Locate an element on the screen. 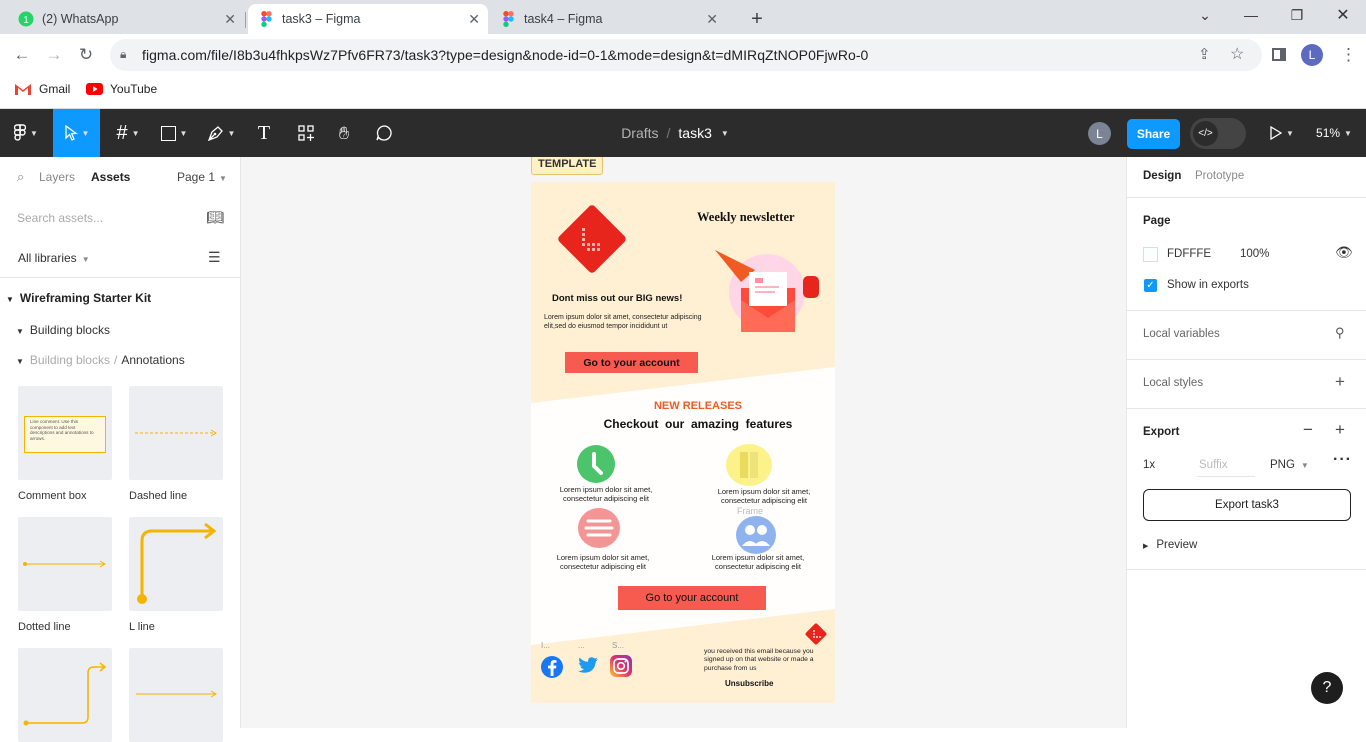 Image resolution: width=1366 pixels, height=742 pixels. page-color-value: FDFFFE is located at coordinates (1189, 254).